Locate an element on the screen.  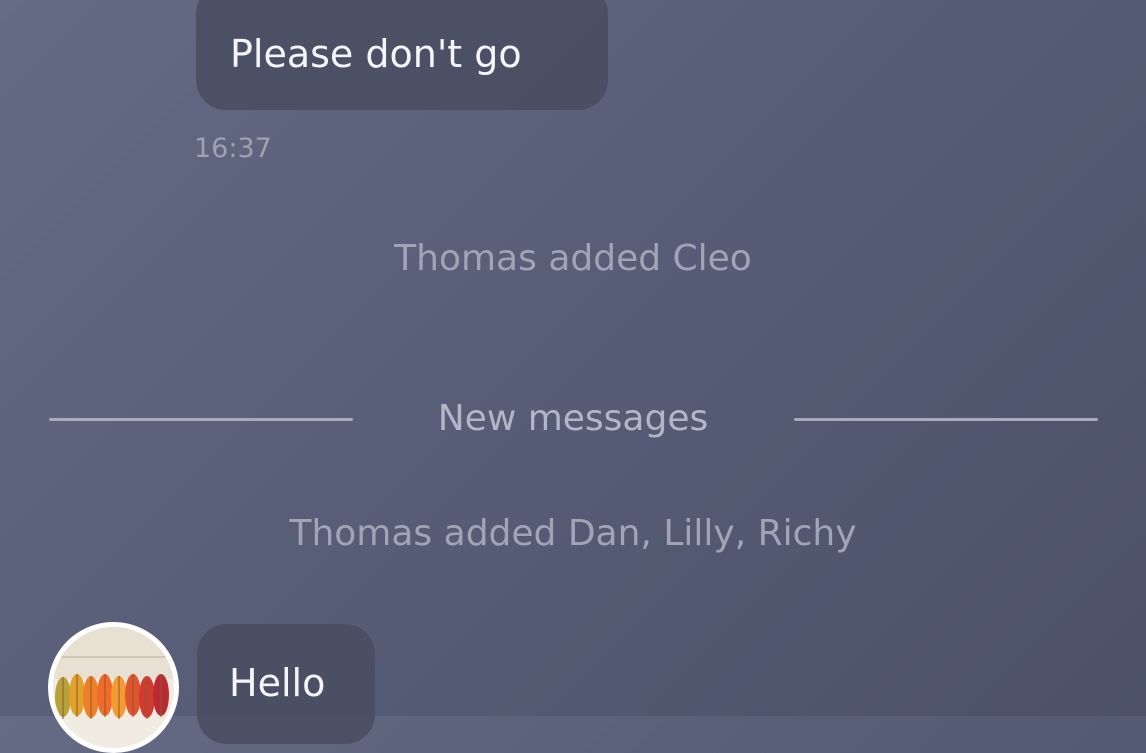
message-bubble: Please don't go is located at coordinates (402, 55).